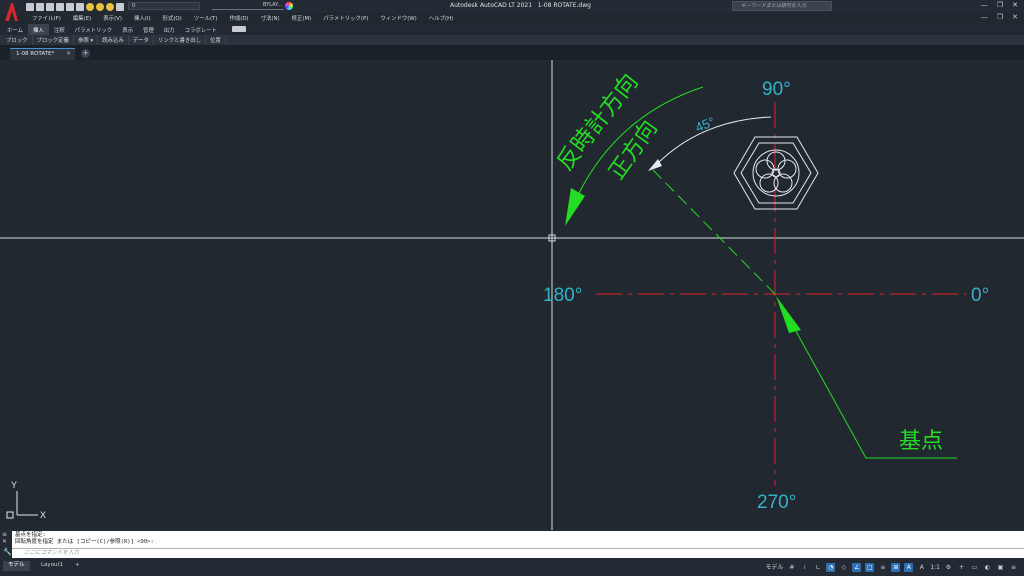 This screenshot has height=576, width=1024. Describe the element at coordinates (53, 40) in the screenshot. I see `panel-block-definition: ブロック定義` at that location.